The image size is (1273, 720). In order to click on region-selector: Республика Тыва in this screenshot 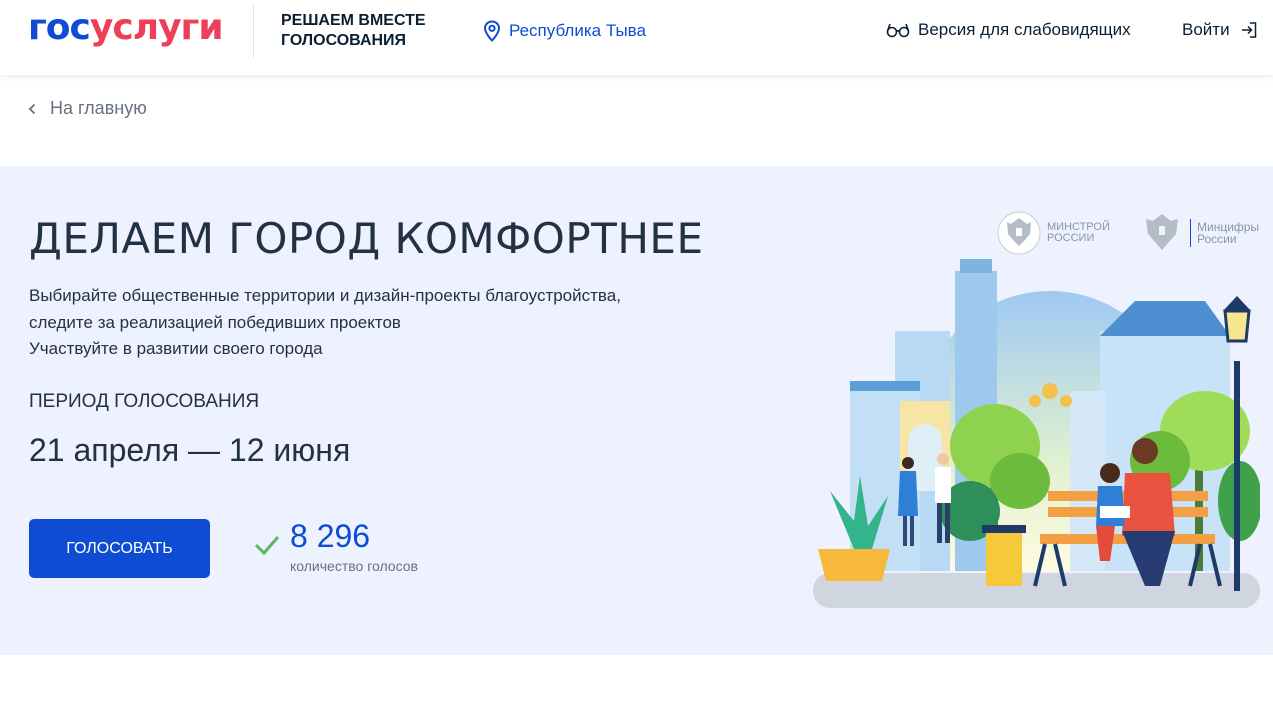, I will do `click(564, 31)`.